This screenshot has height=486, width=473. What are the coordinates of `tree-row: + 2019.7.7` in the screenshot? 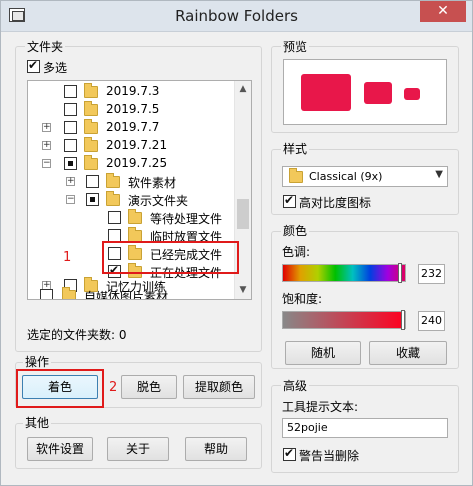 It's located at (132, 128).